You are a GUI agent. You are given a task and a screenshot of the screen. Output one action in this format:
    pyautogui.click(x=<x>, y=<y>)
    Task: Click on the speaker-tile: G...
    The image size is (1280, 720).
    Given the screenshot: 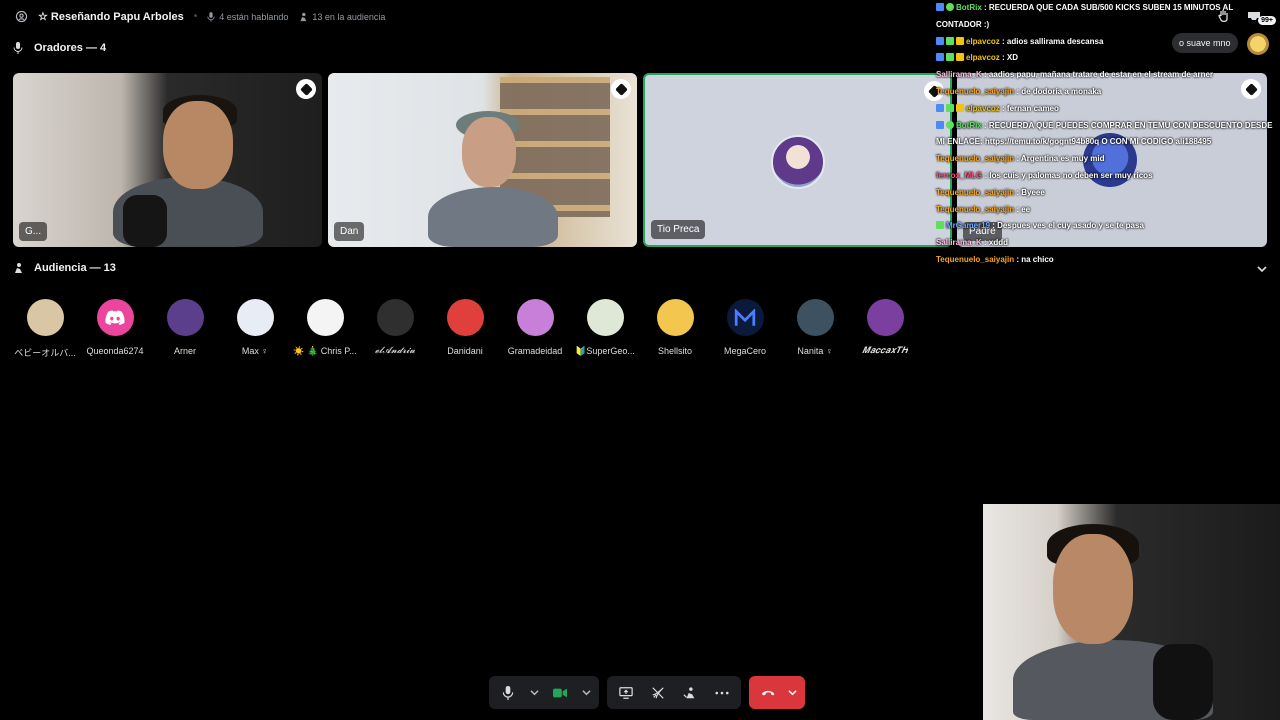 What is the action you would take?
    pyautogui.click(x=167, y=160)
    